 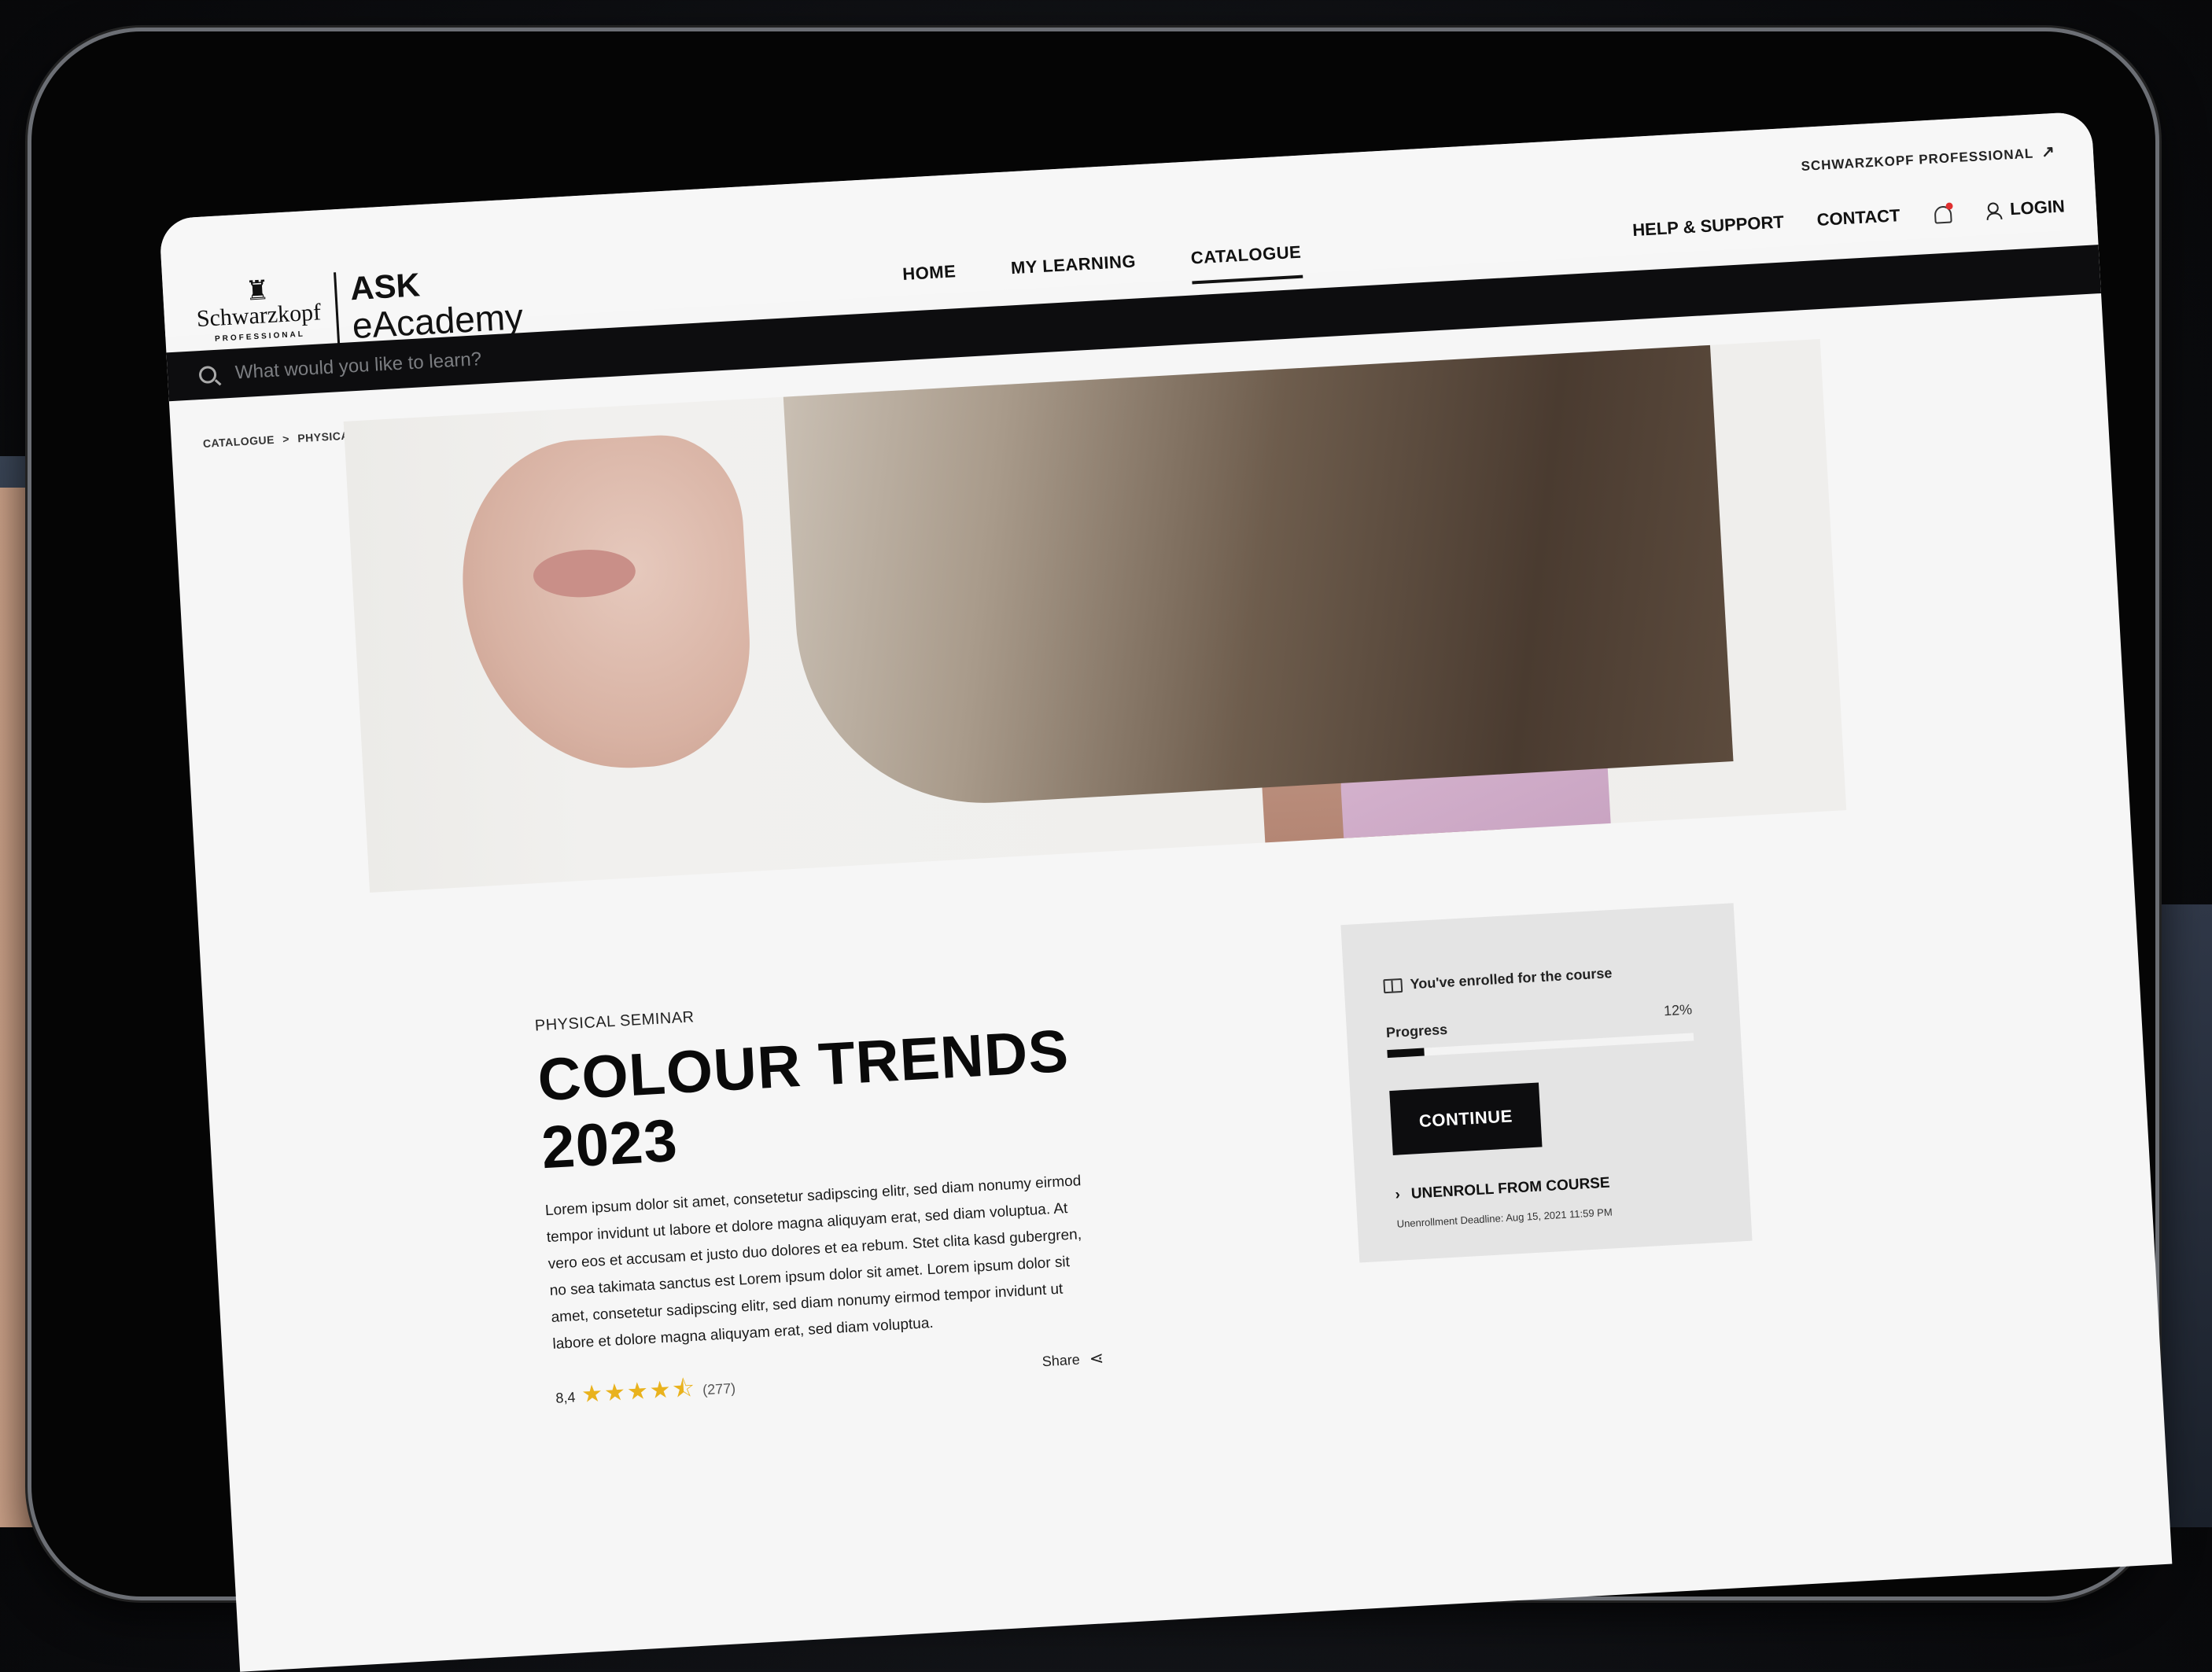 I want to click on share-icon: ⋖, so click(x=1096, y=1357).